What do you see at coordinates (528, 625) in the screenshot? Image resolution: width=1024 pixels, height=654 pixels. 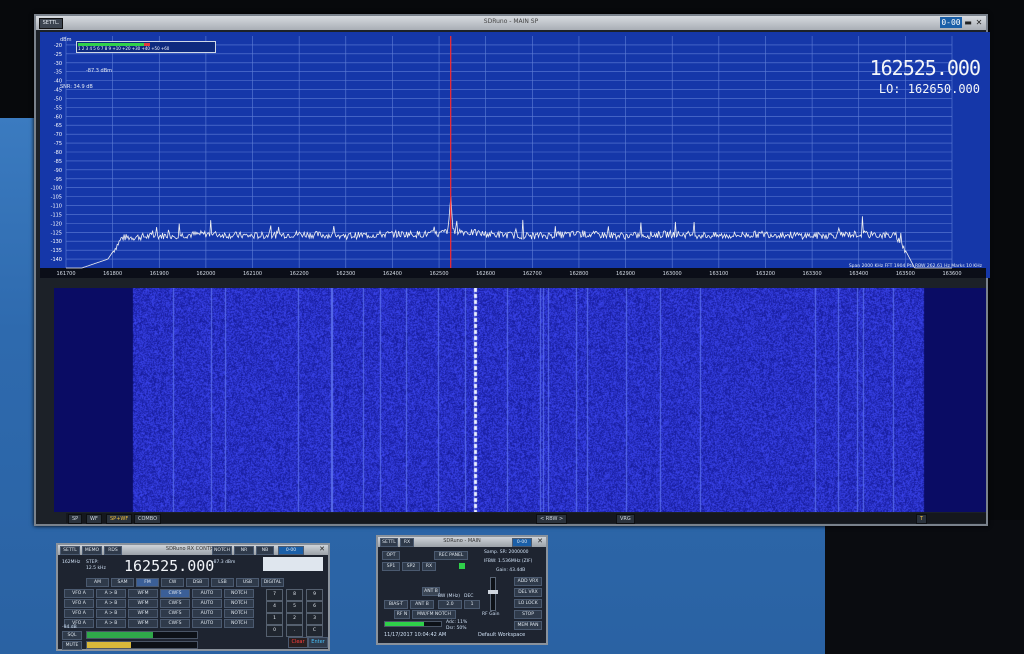 I see `side-button-mem-pan: MEM PAN` at bounding box center [528, 625].